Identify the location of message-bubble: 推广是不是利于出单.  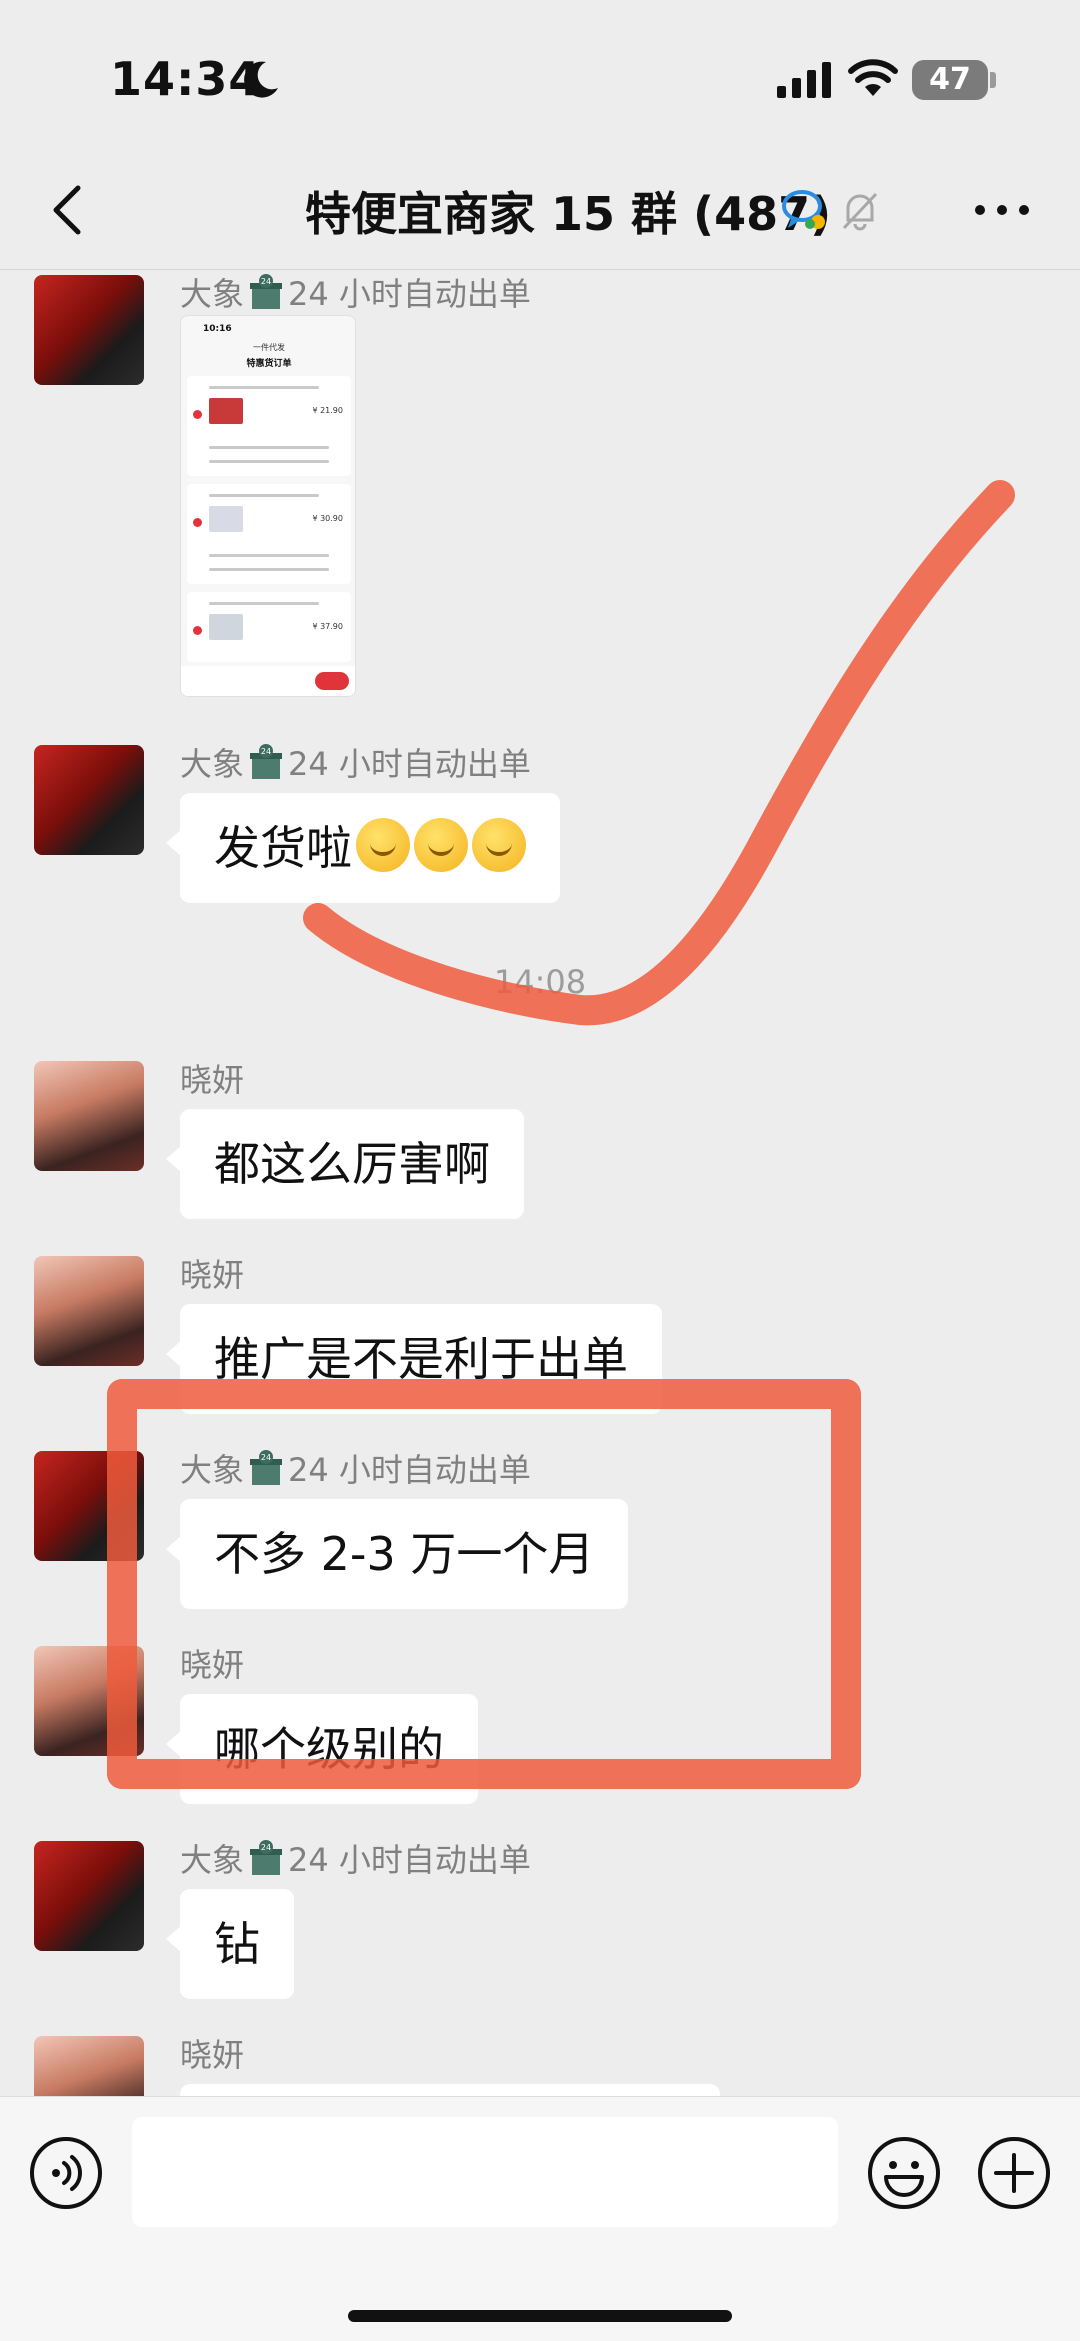
(414, 1359).